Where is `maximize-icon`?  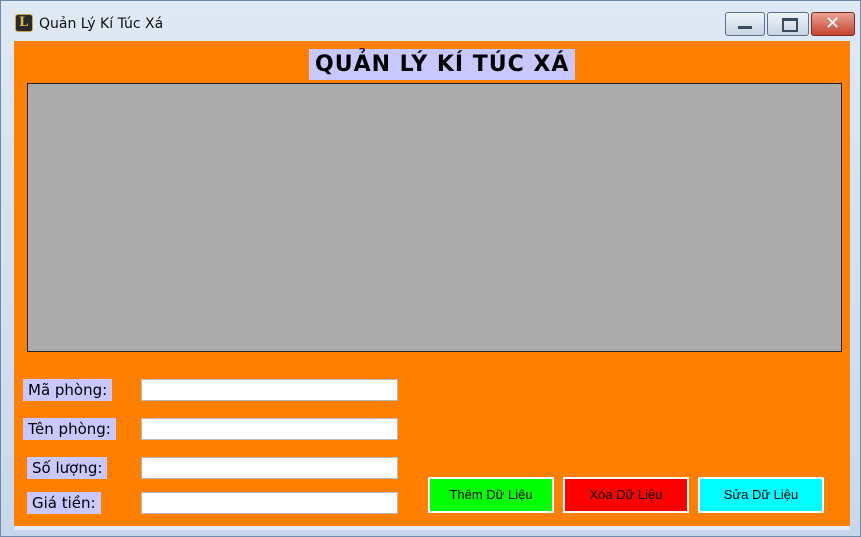 maximize-icon is located at coordinates (790, 25).